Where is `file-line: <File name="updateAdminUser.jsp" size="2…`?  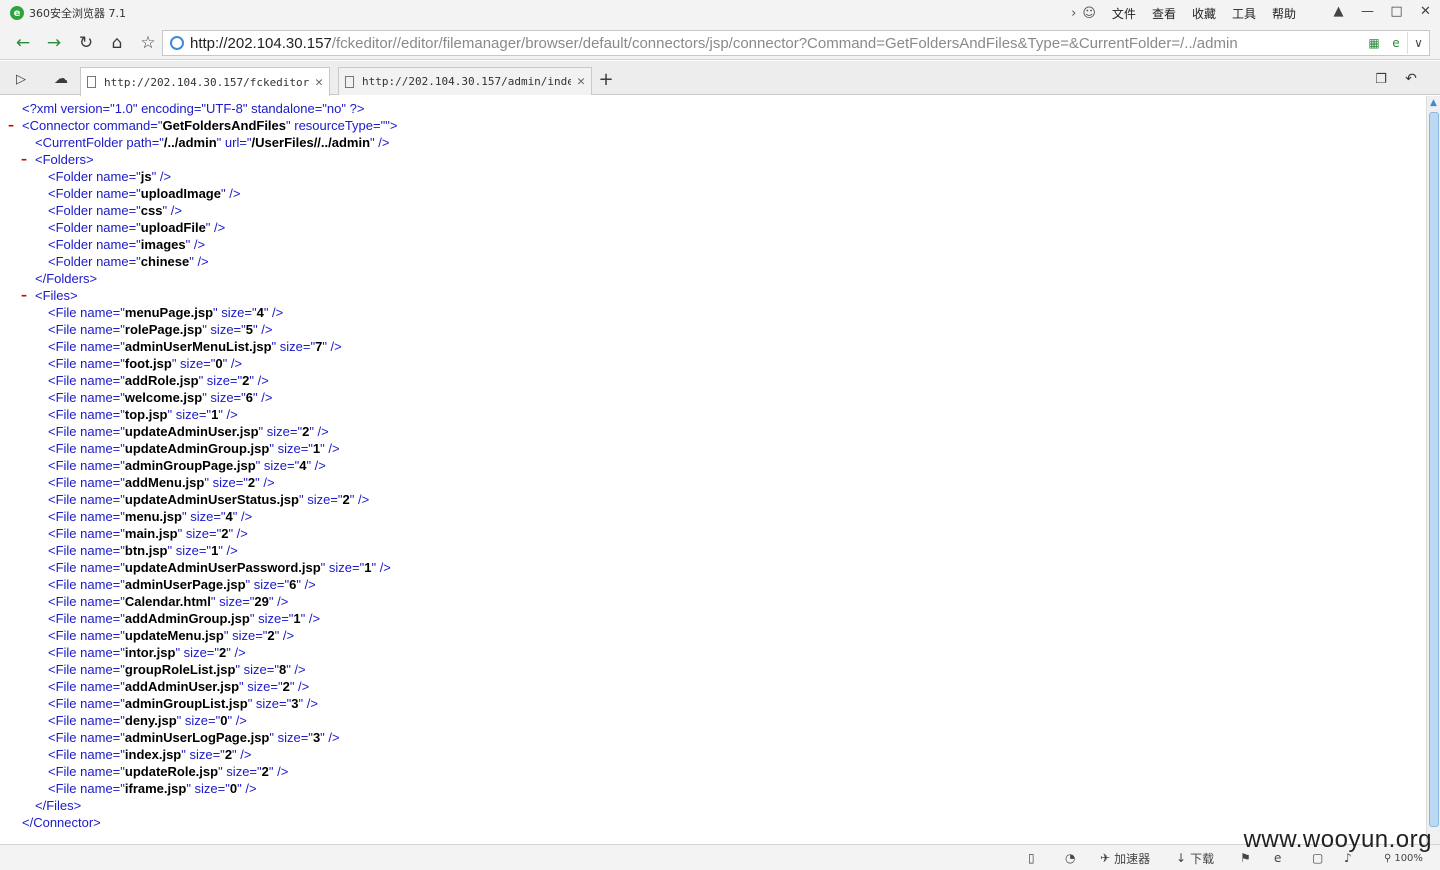 file-line: <File name="updateAdminUser.jsp" size="2… is located at coordinates (188, 431).